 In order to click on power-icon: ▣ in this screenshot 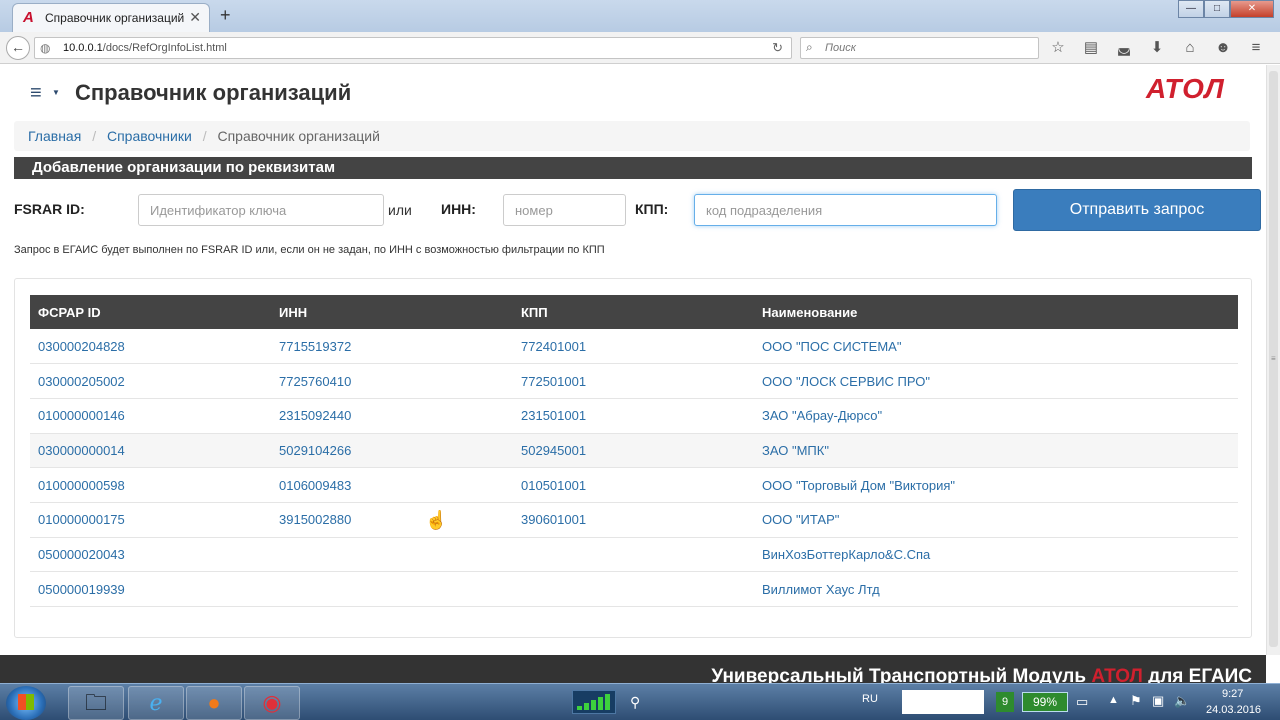, I will do `click(1158, 701)`.